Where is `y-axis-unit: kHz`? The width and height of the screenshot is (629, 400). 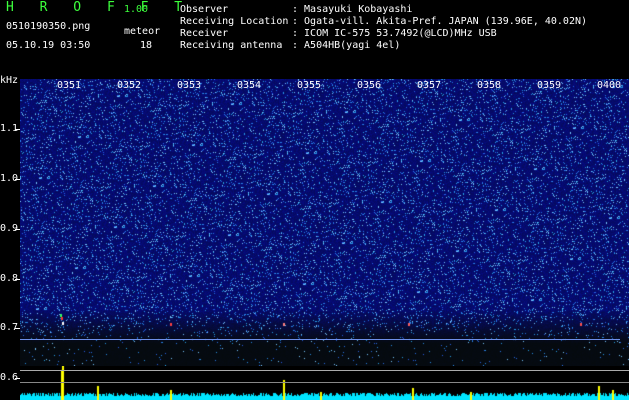 y-axis-unit: kHz is located at coordinates (9, 80).